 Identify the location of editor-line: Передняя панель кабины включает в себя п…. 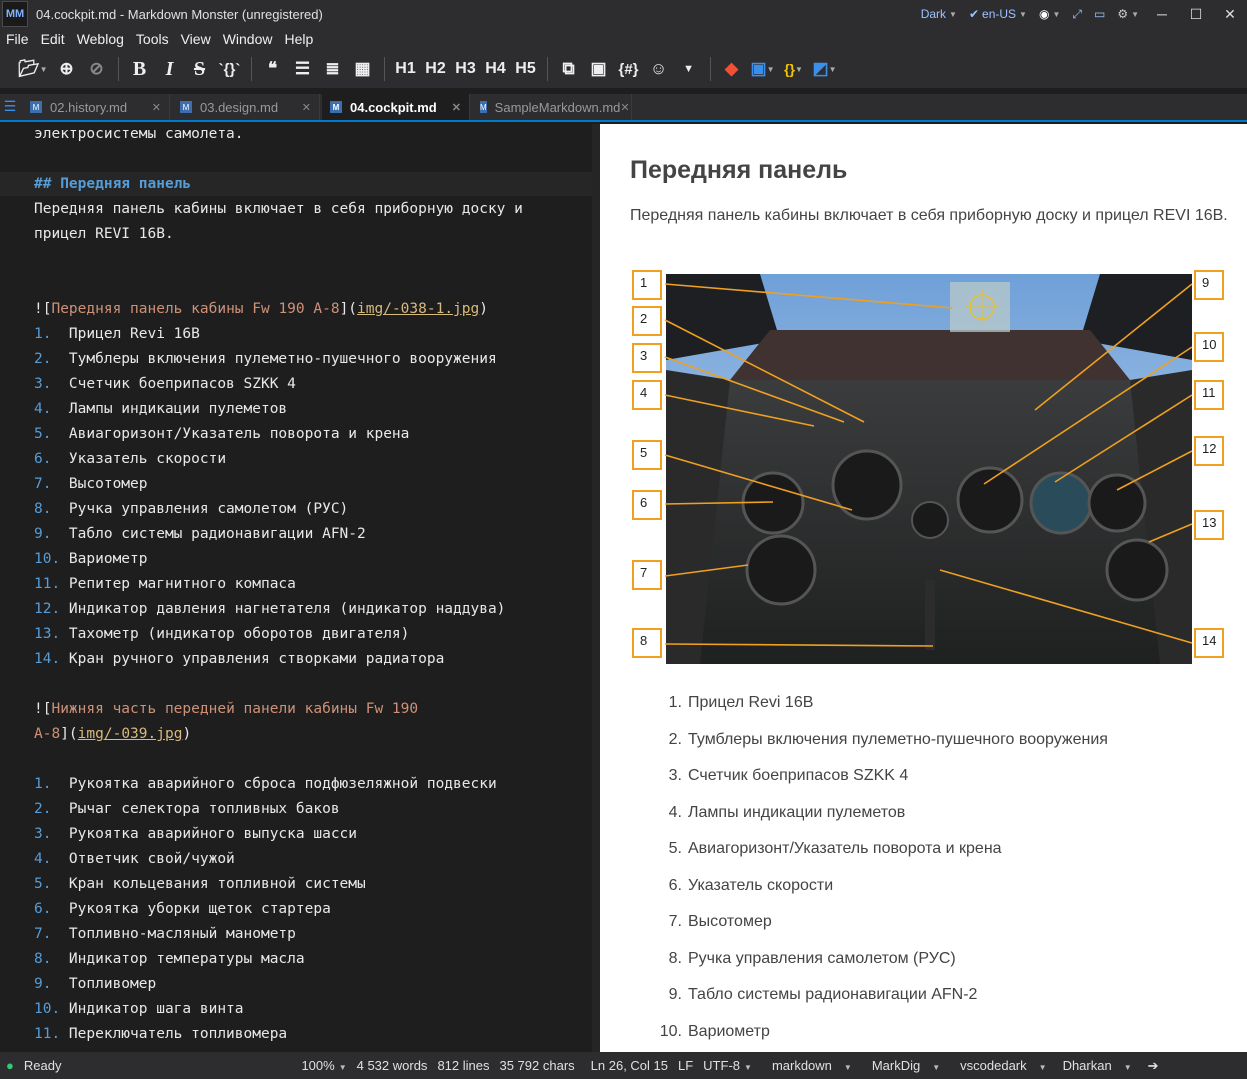
(278, 209).